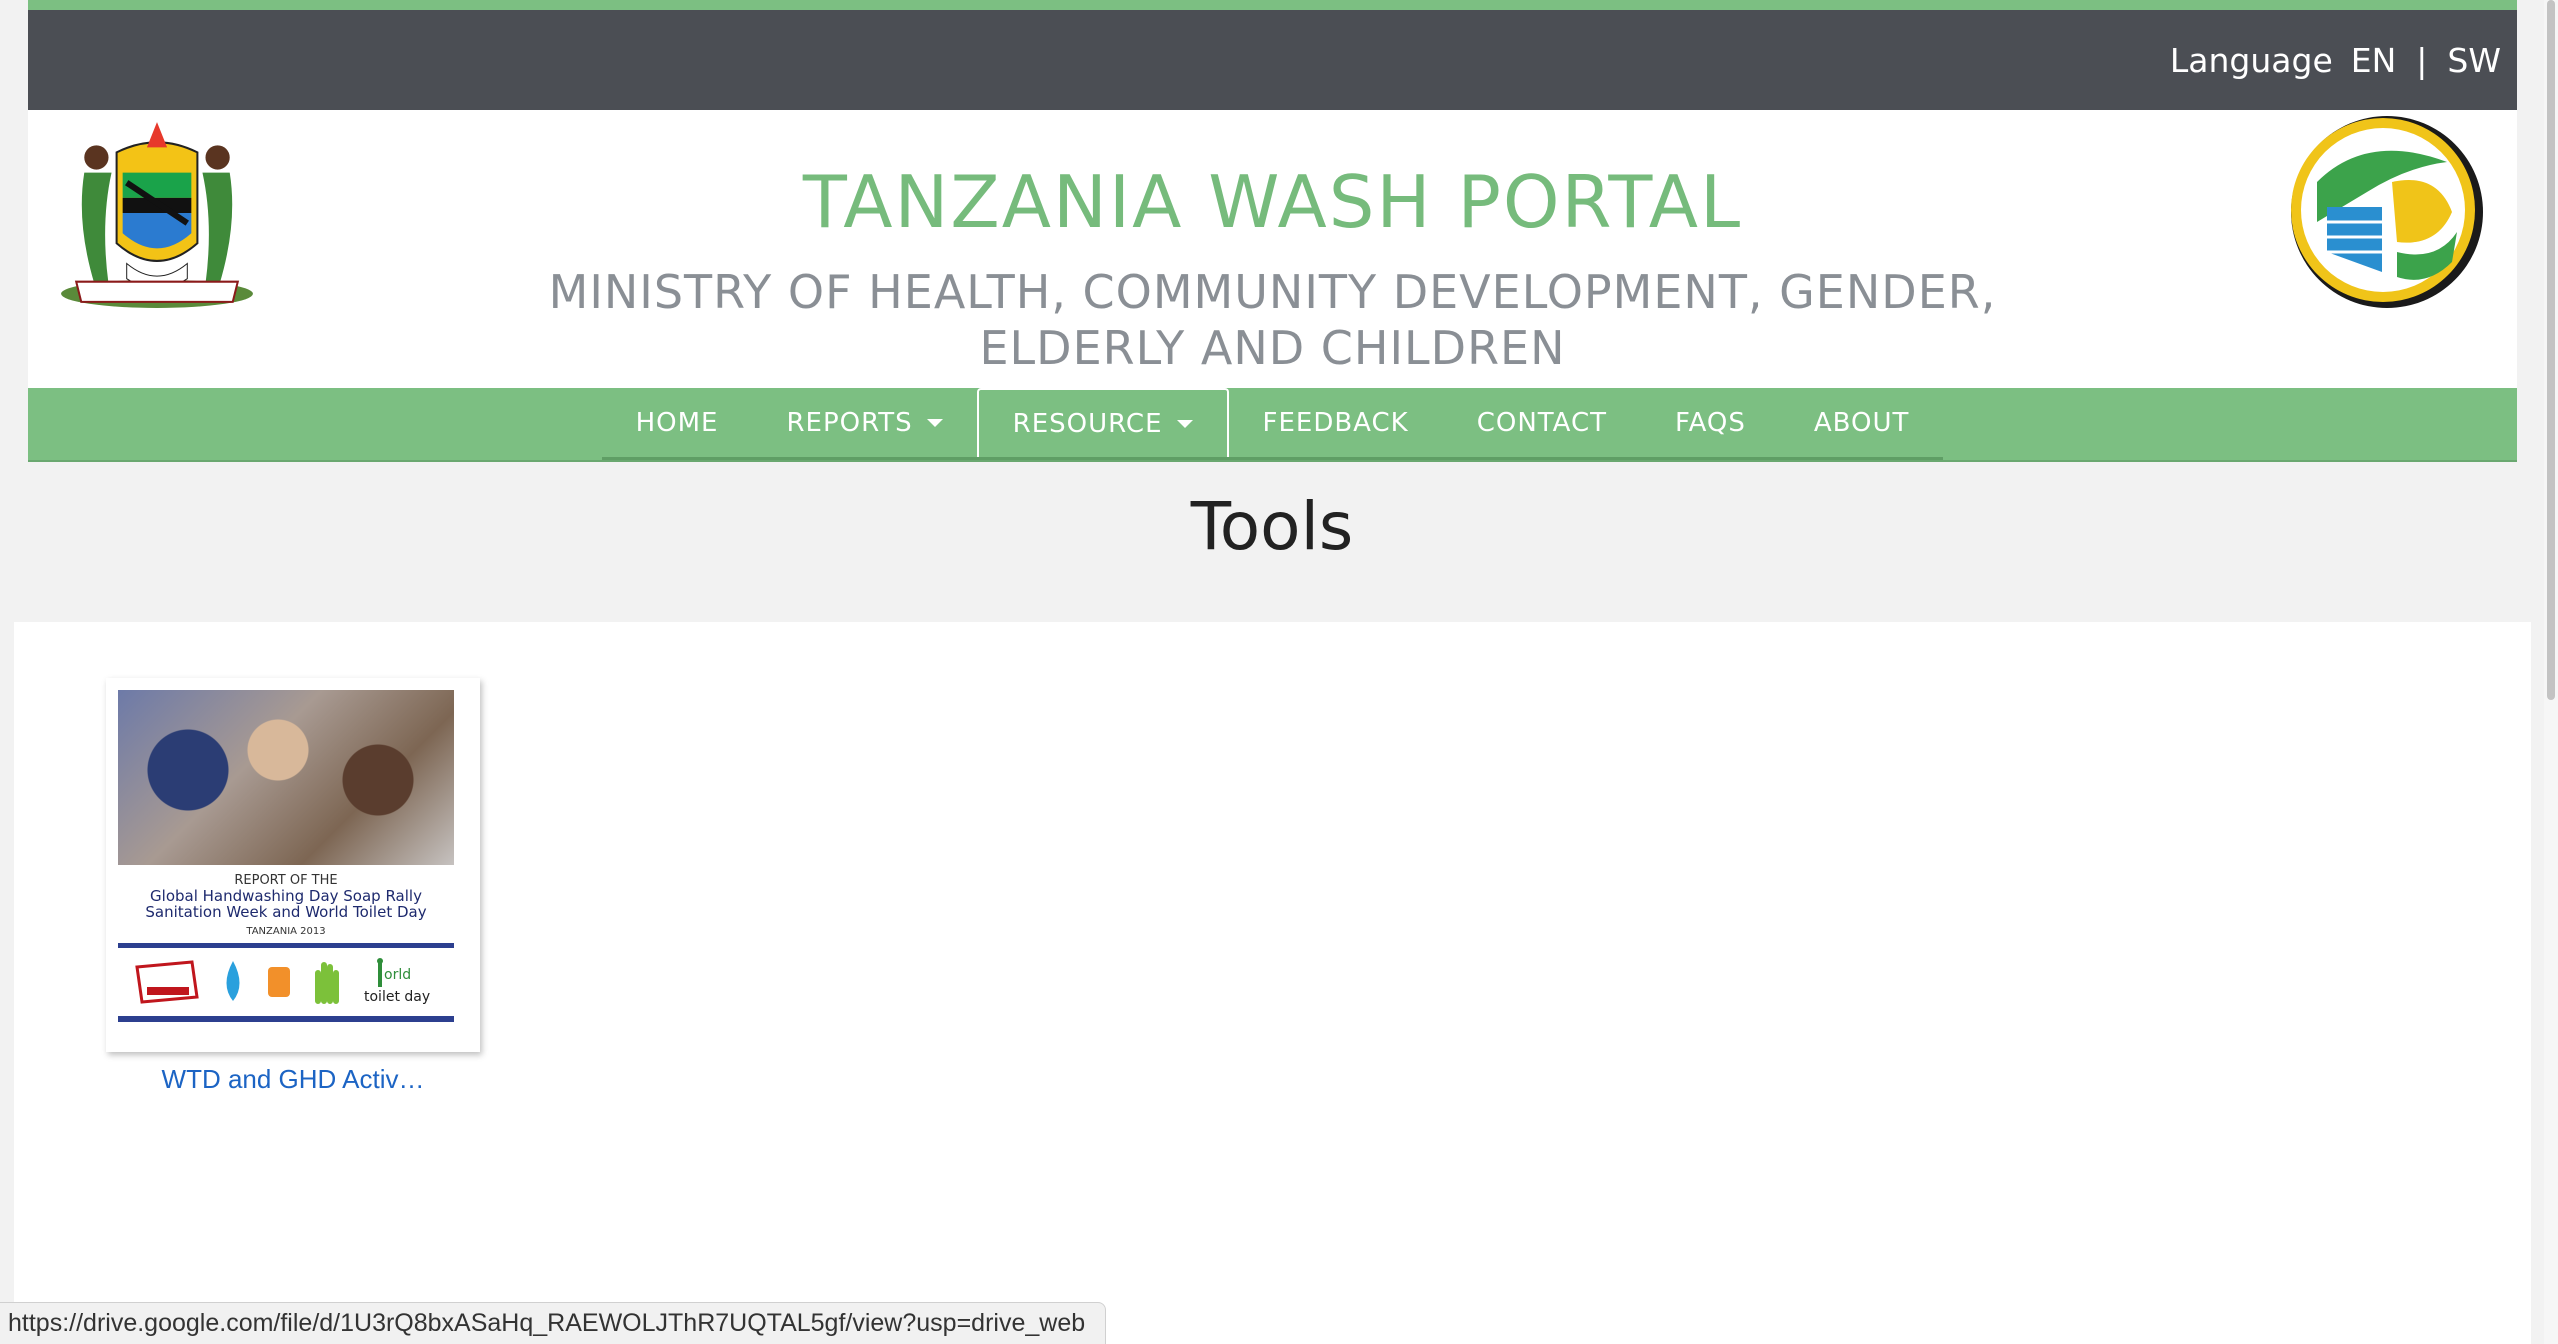 The image size is (2558, 1344). I want to click on nav-home: HOME, so click(677, 422).